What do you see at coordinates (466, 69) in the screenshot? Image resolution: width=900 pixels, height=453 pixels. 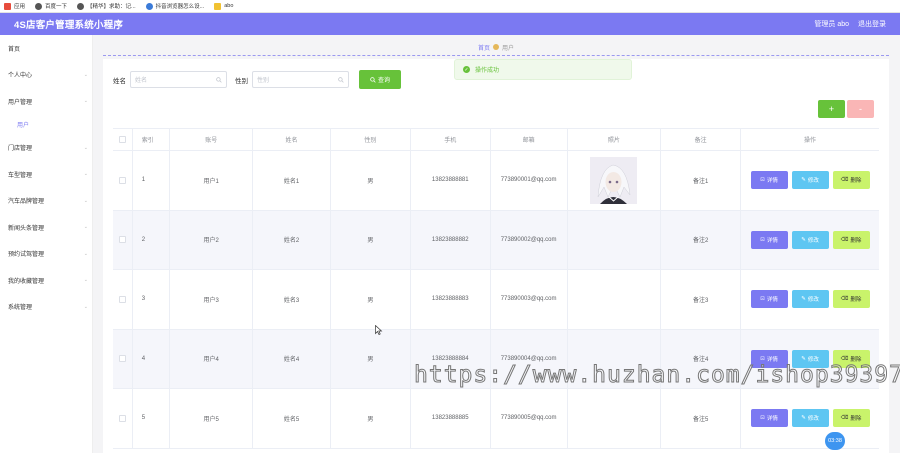 I see `check-circle-icon: ✓` at bounding box center [466, 69].